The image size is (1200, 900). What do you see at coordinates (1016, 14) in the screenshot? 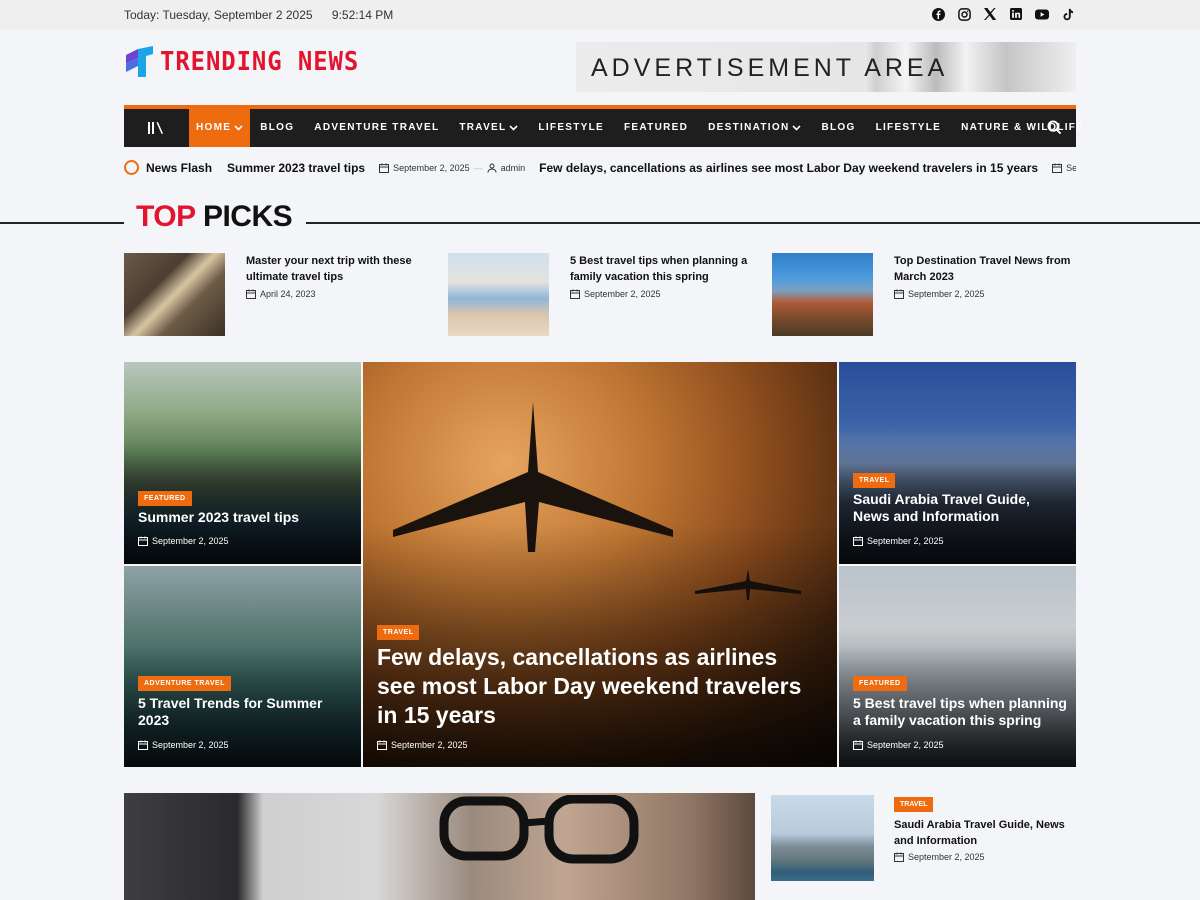
I see `linkedin-icon` at bounding box center [1016, 14].